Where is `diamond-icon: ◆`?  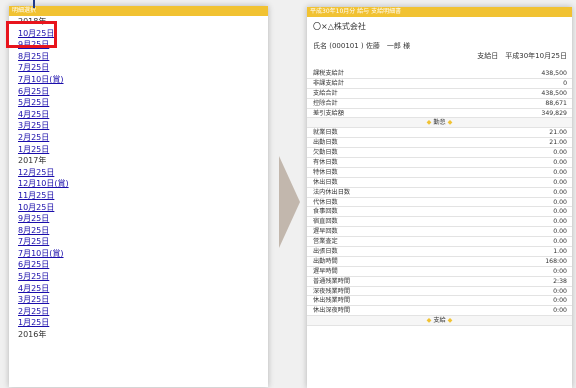
diamond-icon: ◆ is located at coordinates (449, 321).